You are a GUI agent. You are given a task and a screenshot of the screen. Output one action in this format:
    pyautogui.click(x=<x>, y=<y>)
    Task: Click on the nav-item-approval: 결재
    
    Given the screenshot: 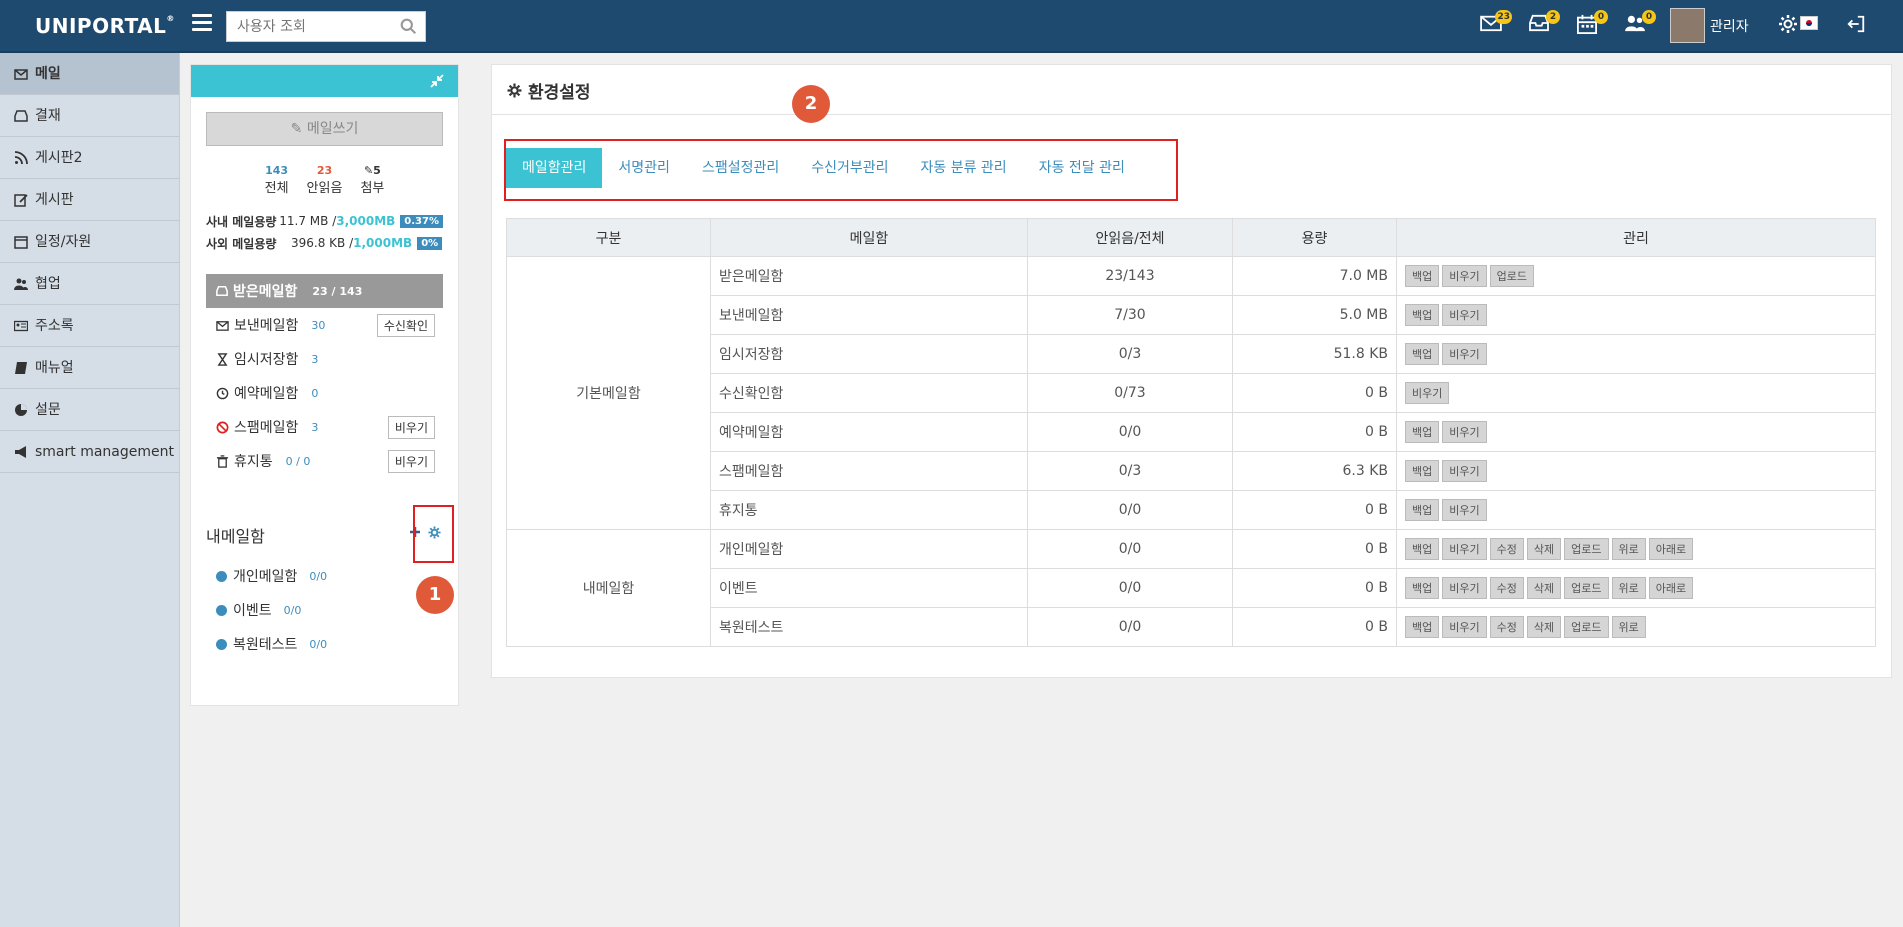 What is the action you would take?
    pyautogui.click(x=89, y=116)
    